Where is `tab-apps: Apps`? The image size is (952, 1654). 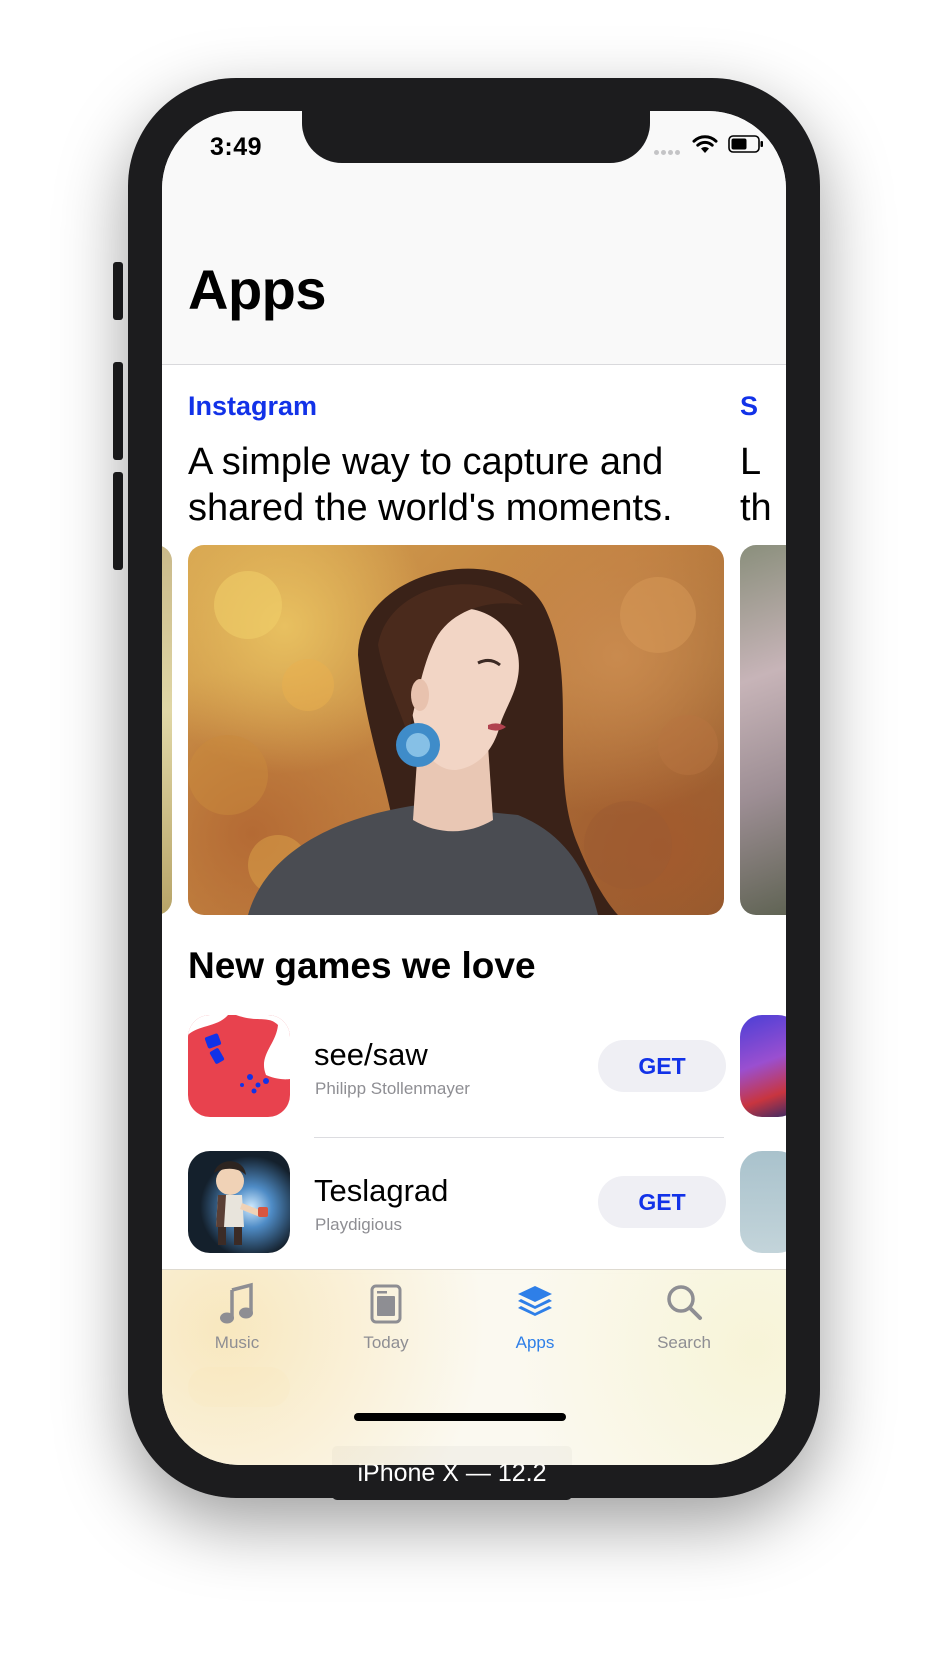 tab-apps: Apps is located at coordinates (535, 1318).